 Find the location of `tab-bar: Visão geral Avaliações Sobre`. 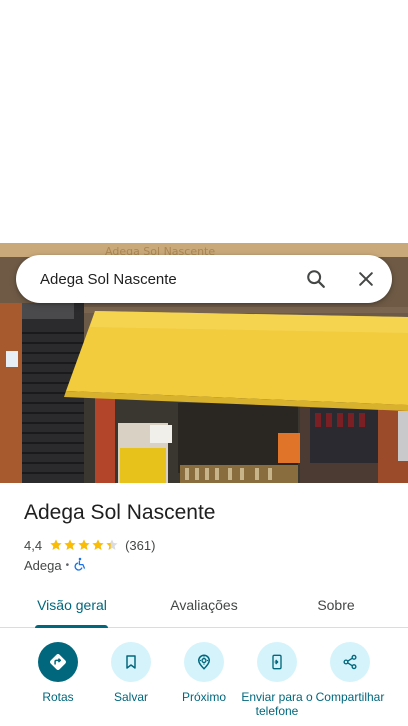

tab-bar: Visão geral Avaliações Sobre is located at coordinates (204, 605).